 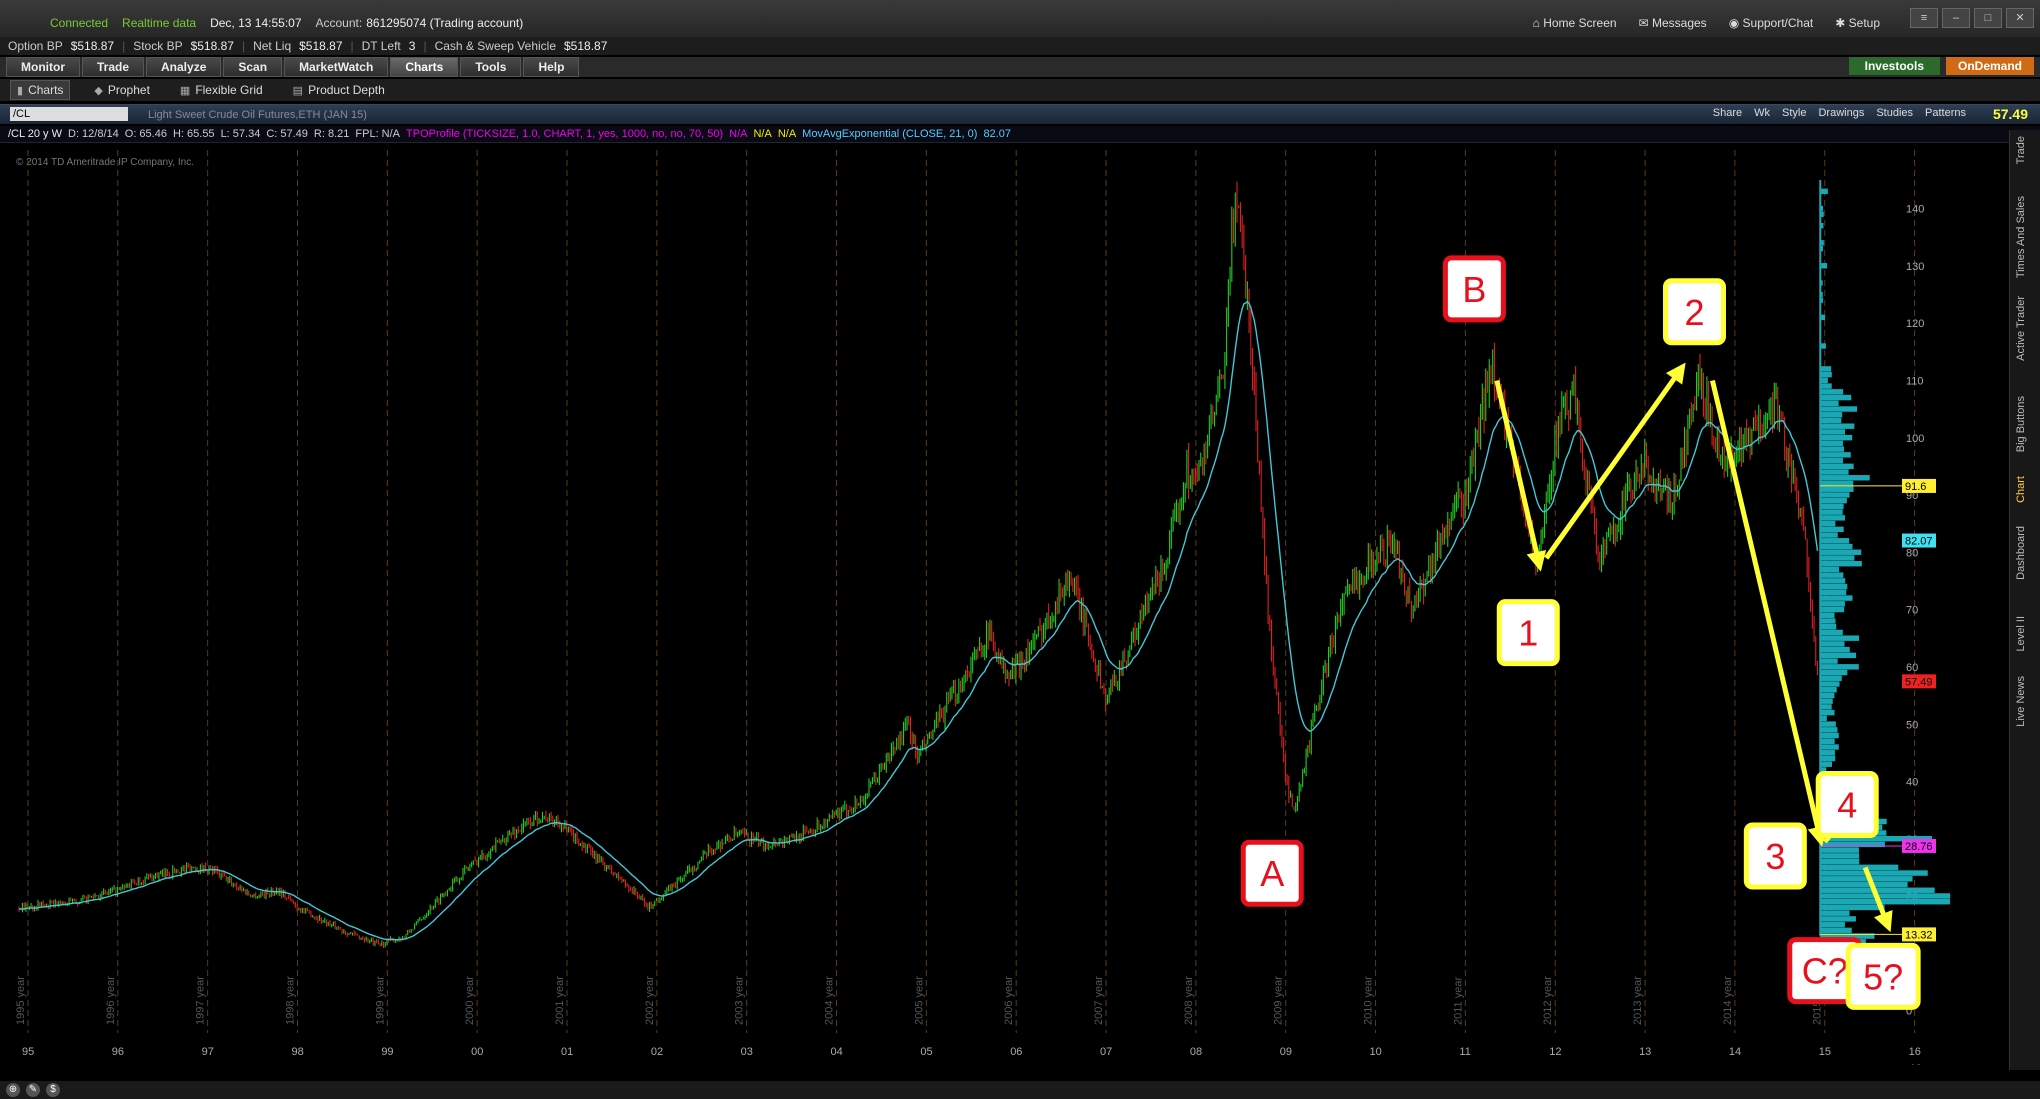 I want to click on home-screen-button: ⌂ Home Screen, so click(x=1575, y=23).